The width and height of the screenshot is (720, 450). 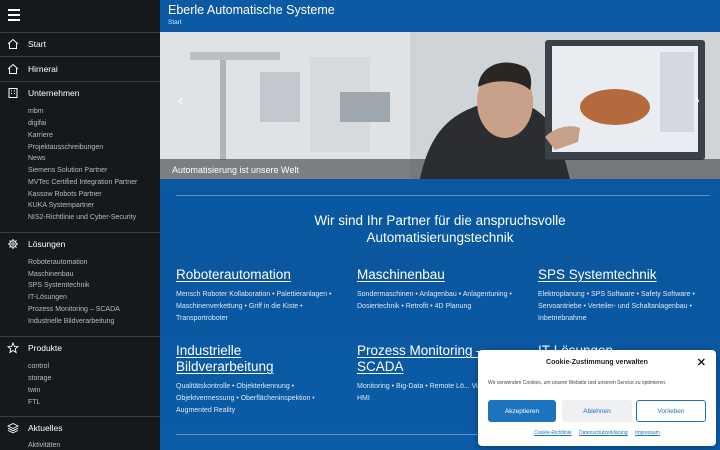 I want to click on nav-item-aktuelles: Aktuelles, so click(x=80, y=428).